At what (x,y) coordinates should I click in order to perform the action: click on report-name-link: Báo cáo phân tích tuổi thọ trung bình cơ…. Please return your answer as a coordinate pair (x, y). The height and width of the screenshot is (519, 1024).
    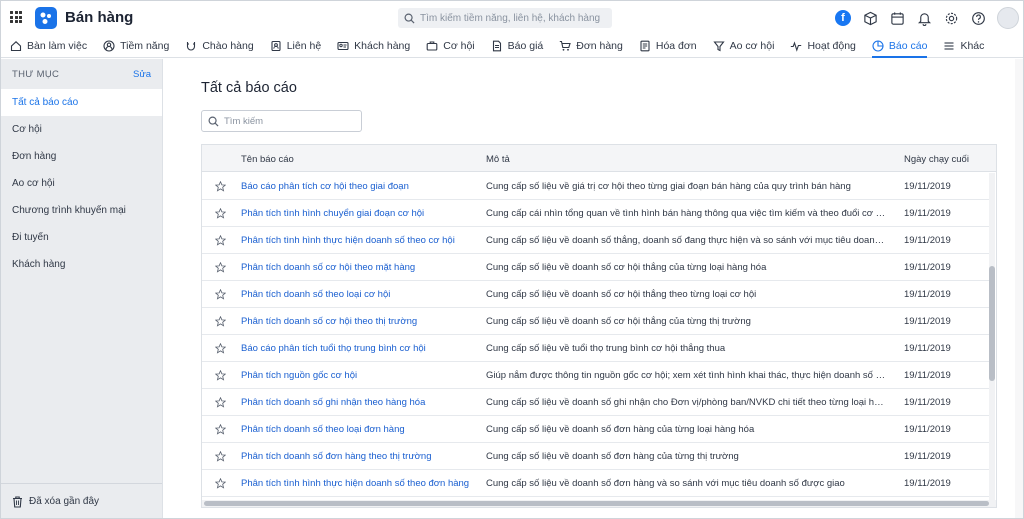
    Looking at the image, I should click on (333, 348).